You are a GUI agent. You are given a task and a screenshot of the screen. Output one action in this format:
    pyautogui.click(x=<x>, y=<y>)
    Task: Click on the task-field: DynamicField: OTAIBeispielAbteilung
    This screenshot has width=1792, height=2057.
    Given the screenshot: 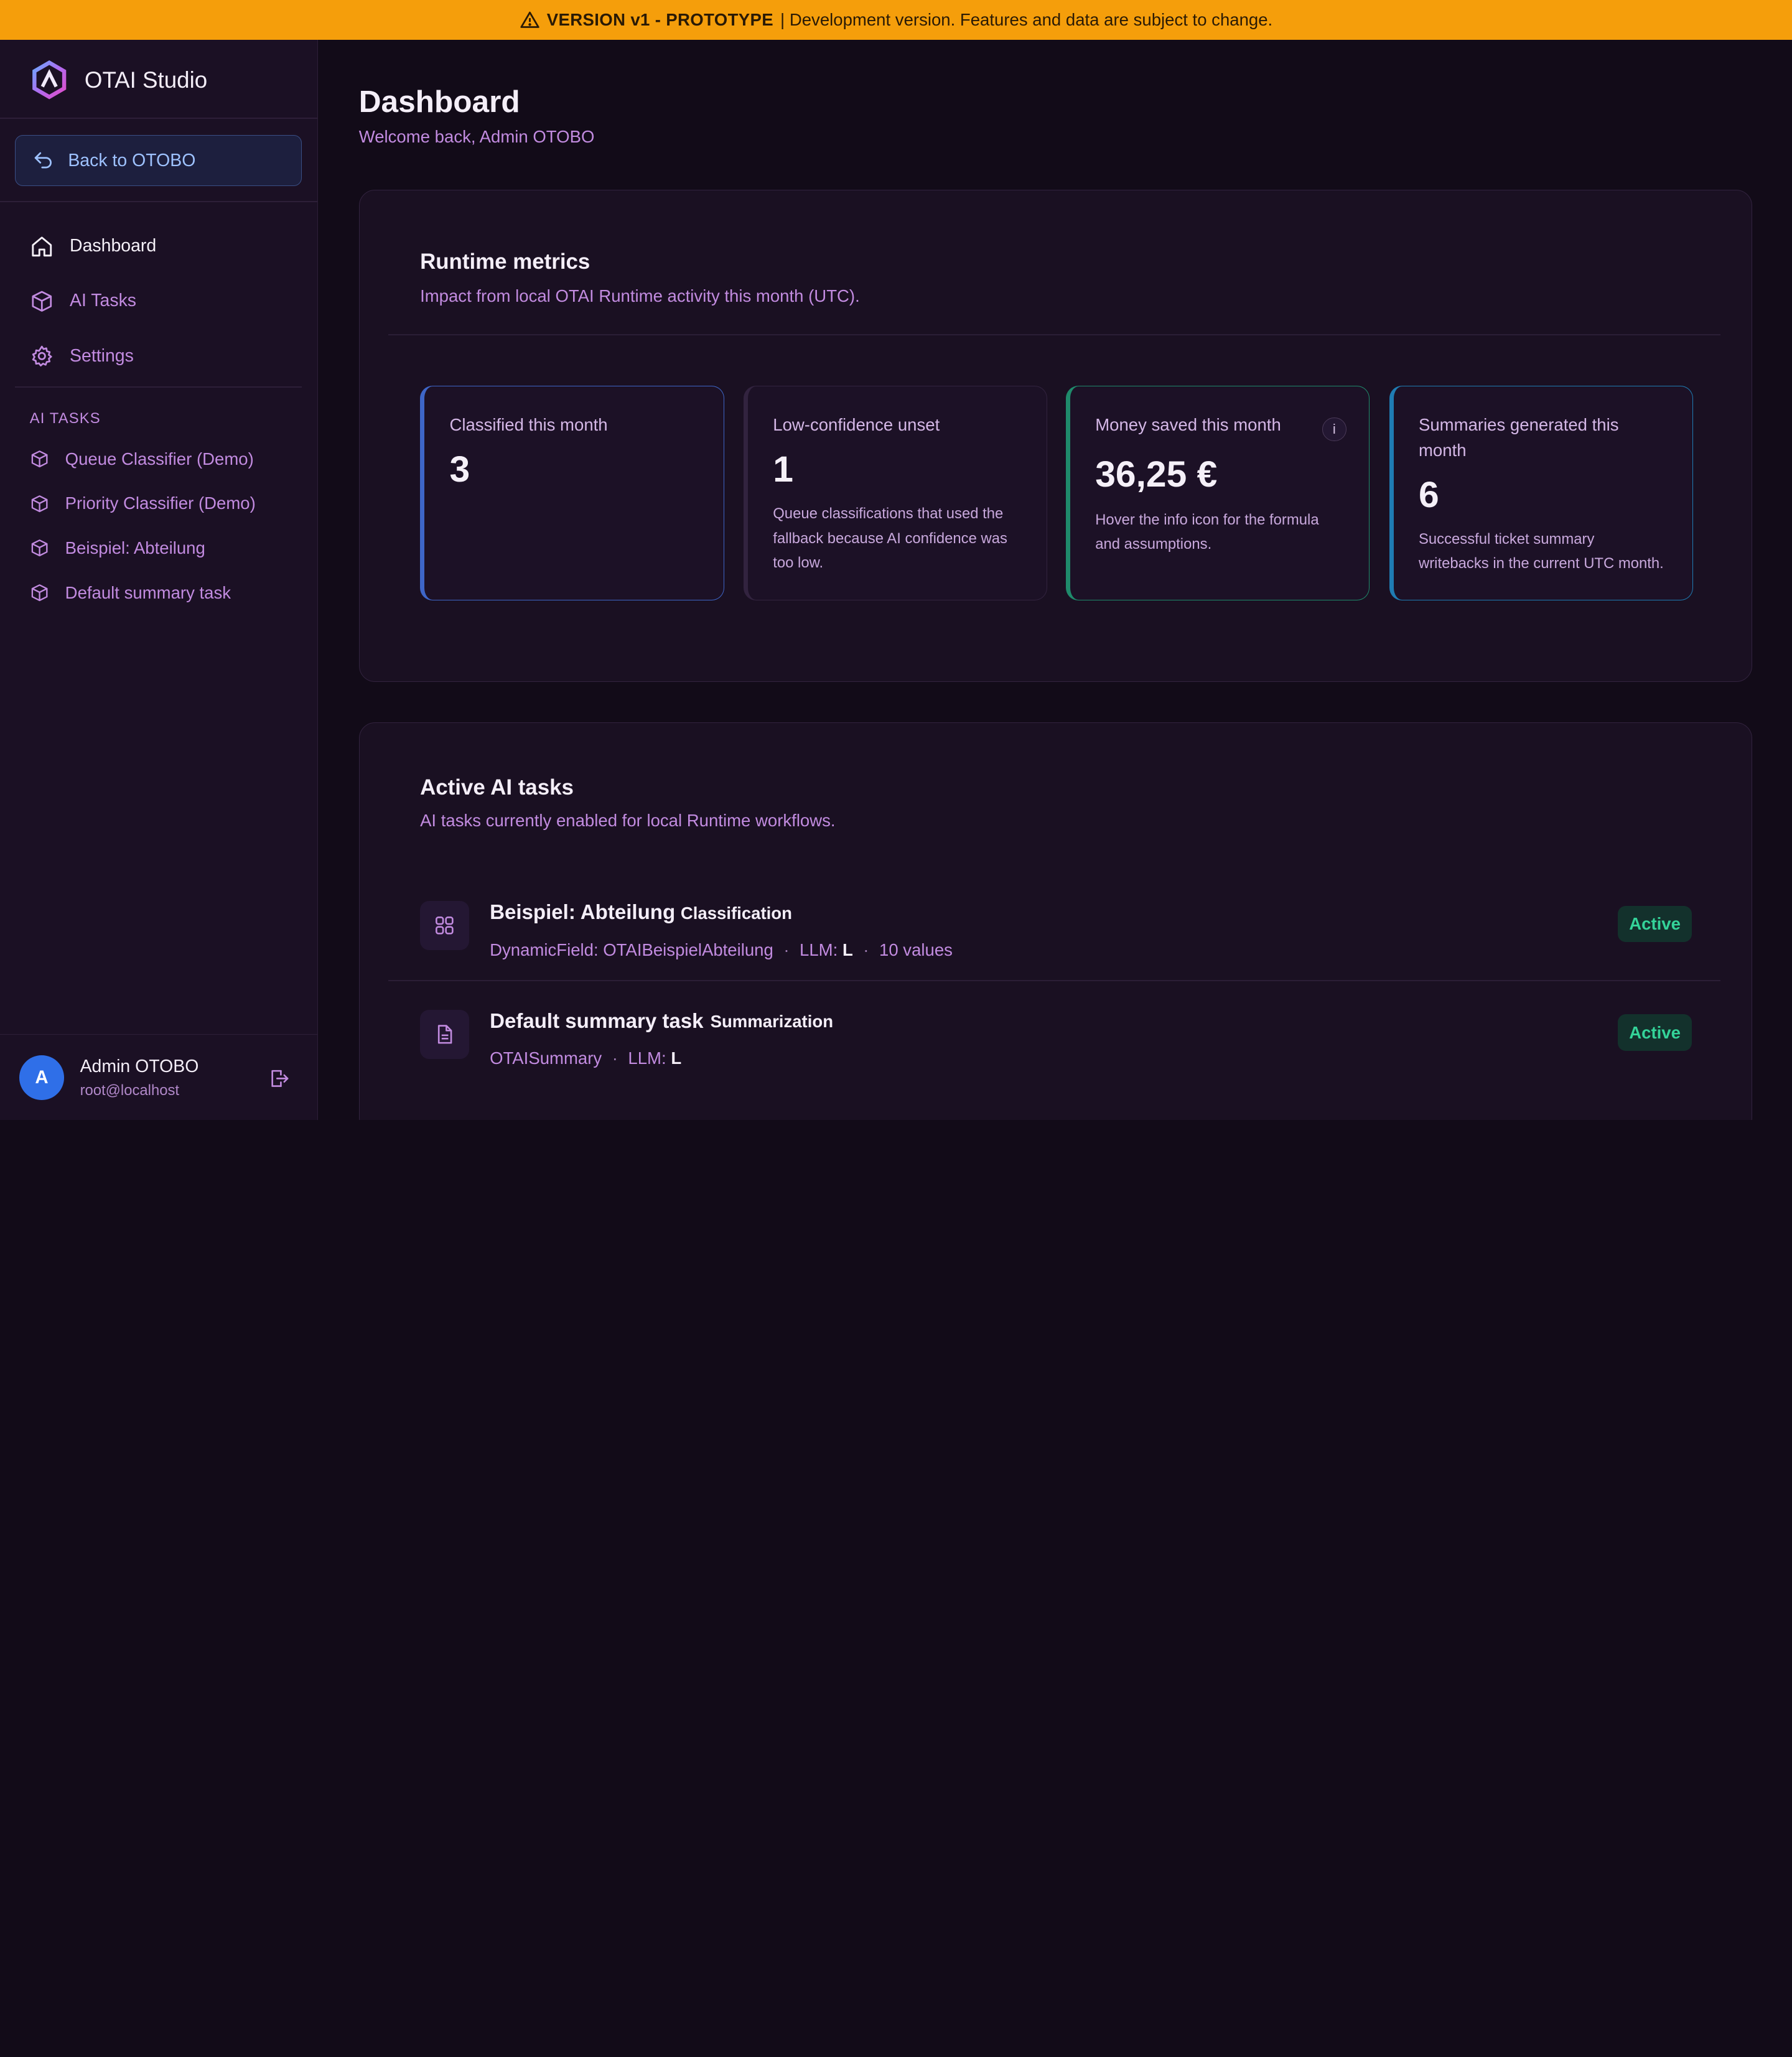 What is the action you would take?
    pyautogui.click(x=631, y=949)
    